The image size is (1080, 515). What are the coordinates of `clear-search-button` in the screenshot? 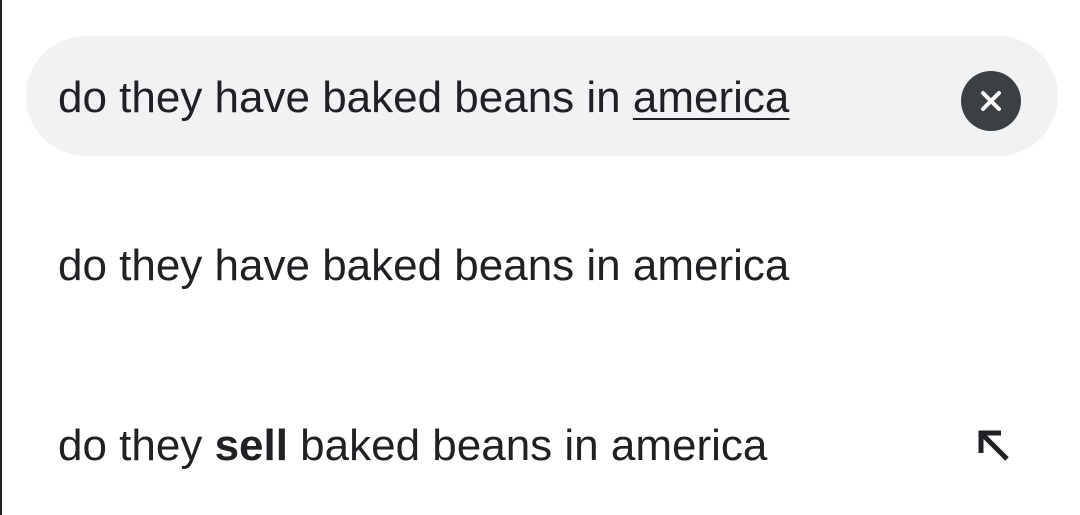 It's located at (991, 101).